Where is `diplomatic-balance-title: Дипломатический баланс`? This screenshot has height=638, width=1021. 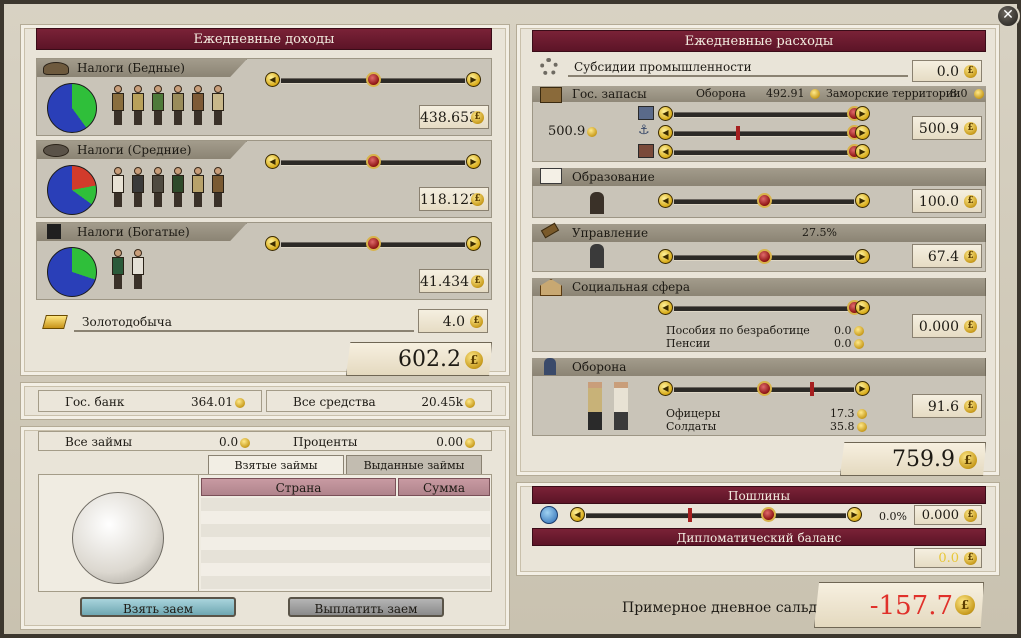 diplomatic-balance-title: Дипломатический баланс is located at coordinates (759, 537).